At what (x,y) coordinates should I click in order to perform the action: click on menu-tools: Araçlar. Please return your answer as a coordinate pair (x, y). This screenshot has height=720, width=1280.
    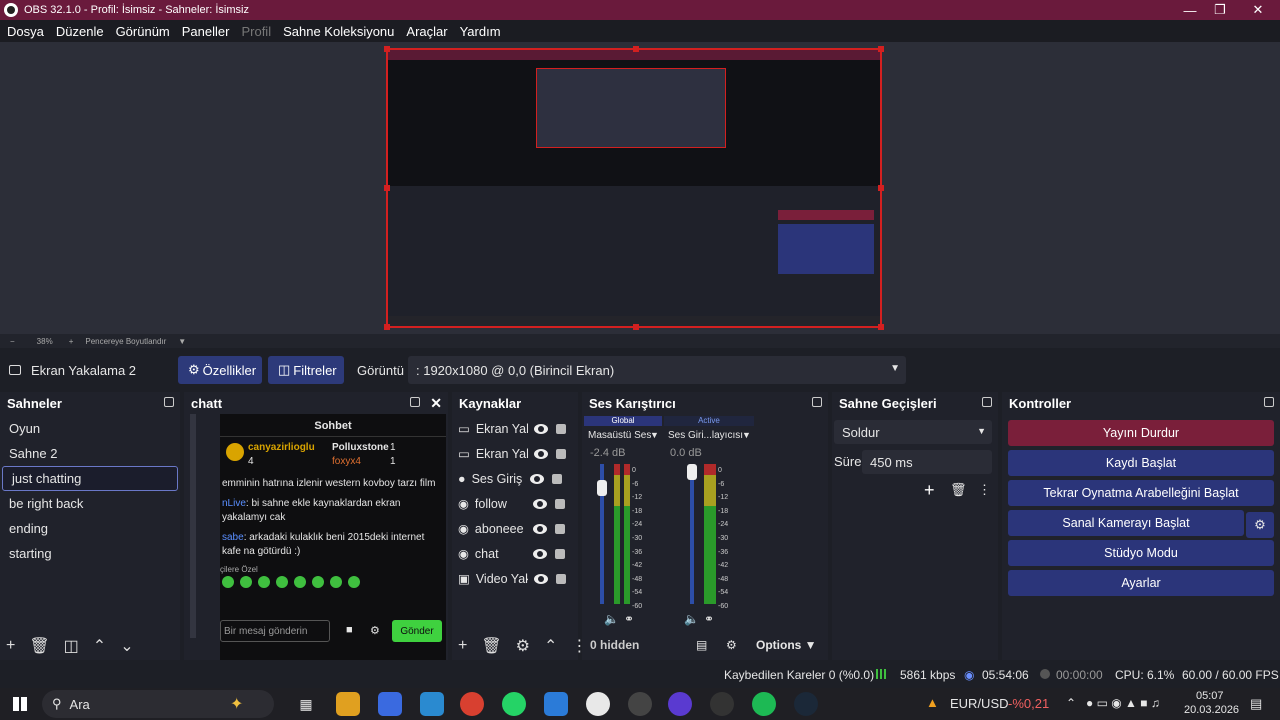
    Looking at the image, I should click on (426, 31).